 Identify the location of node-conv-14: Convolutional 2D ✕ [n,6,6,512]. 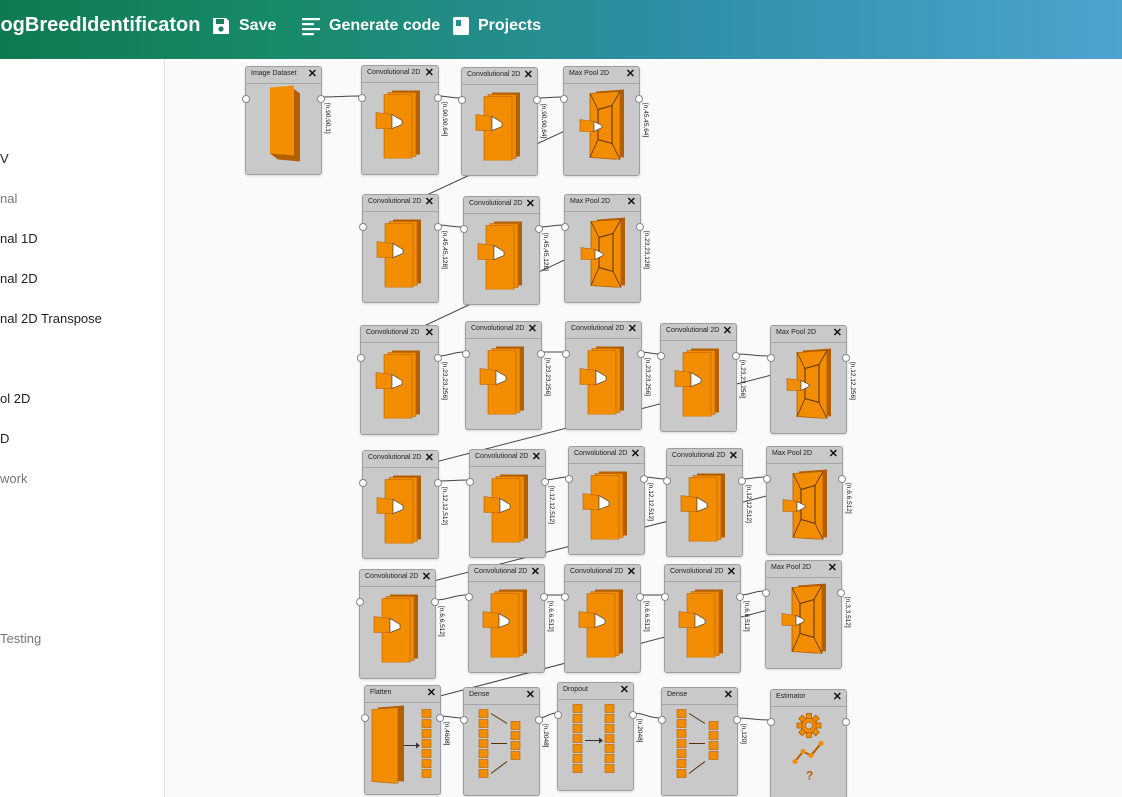
(509, 618).